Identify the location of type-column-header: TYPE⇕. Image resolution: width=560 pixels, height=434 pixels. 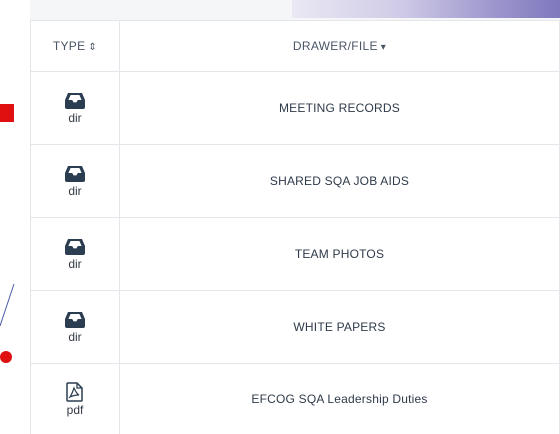
(75, 46).